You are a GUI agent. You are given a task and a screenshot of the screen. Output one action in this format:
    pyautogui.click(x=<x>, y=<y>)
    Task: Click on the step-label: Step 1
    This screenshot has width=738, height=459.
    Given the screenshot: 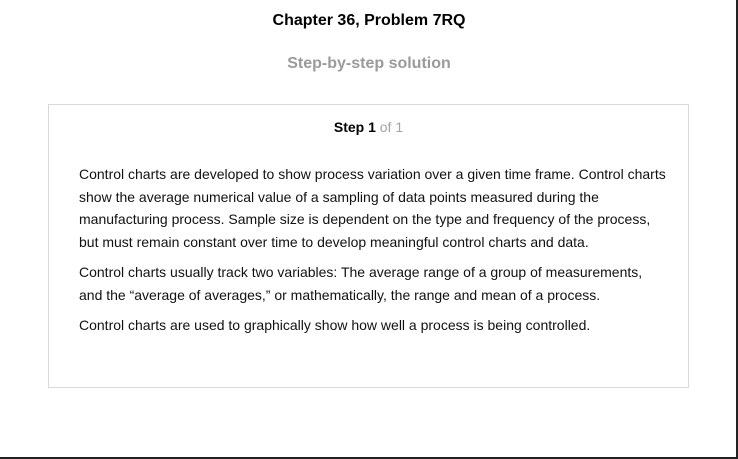 What is the action you would take?
    pyautogui.click(x=354, y=127)
    